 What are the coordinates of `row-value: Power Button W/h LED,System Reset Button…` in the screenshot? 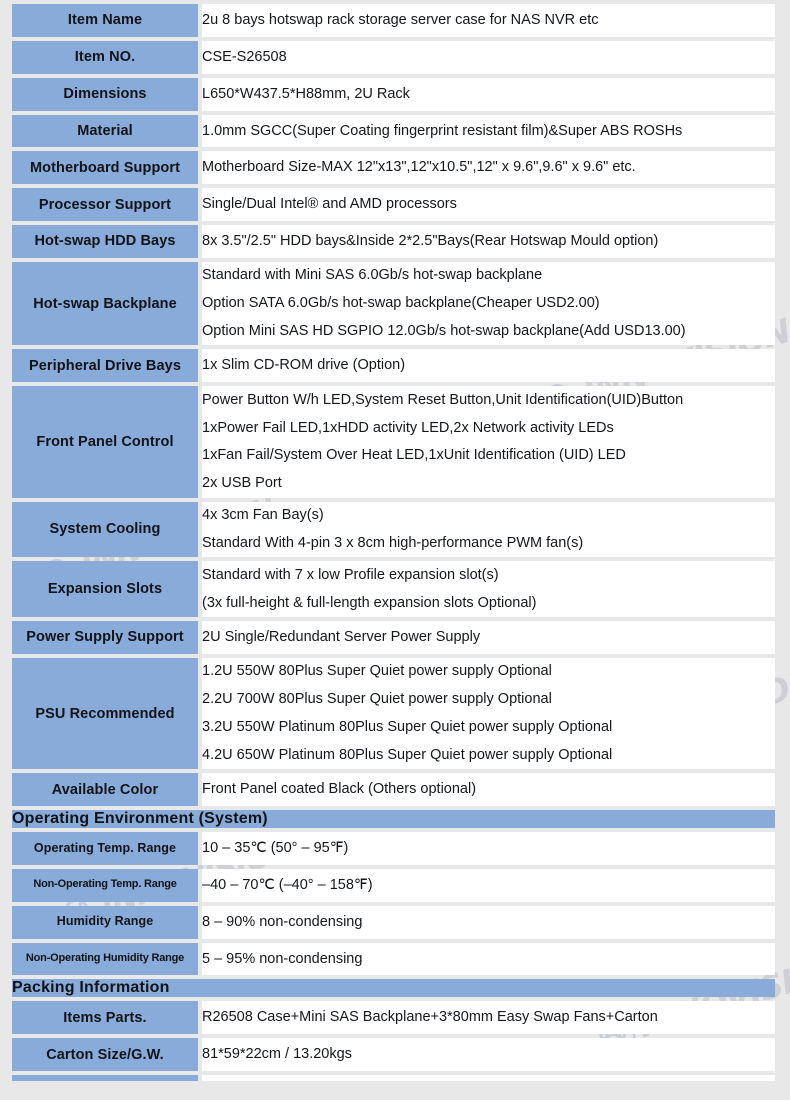 It's located at (486, 442).